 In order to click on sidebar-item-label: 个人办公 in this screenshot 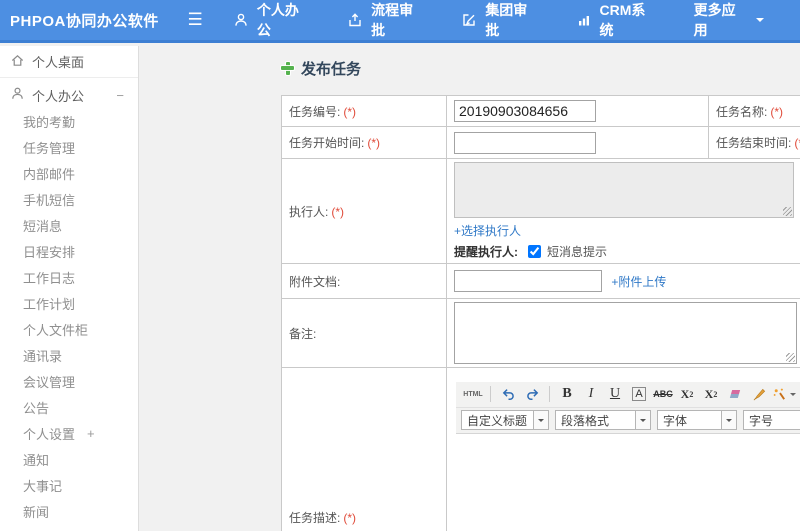, I will do `click(58, 96)`.